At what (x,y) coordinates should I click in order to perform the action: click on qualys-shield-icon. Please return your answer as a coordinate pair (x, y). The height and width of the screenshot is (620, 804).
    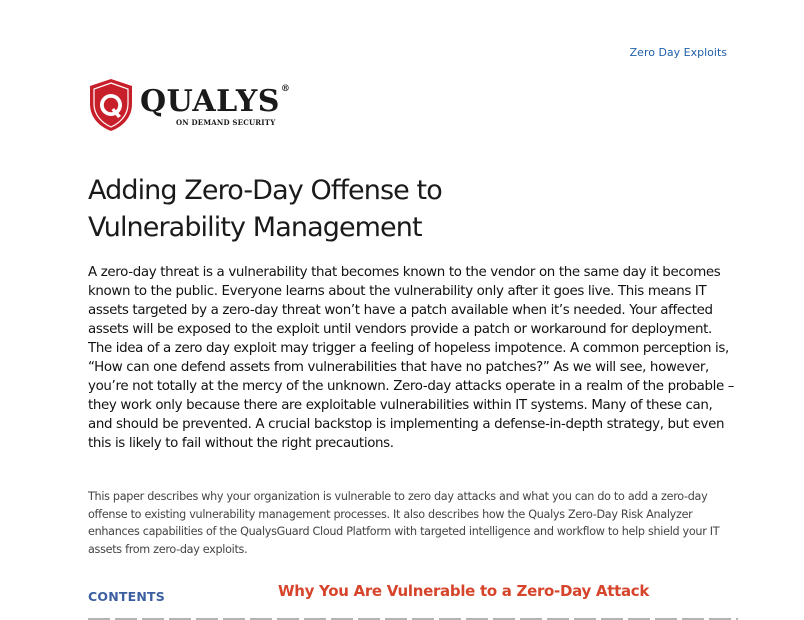
    Looking at the image, I should click on (111, 105).